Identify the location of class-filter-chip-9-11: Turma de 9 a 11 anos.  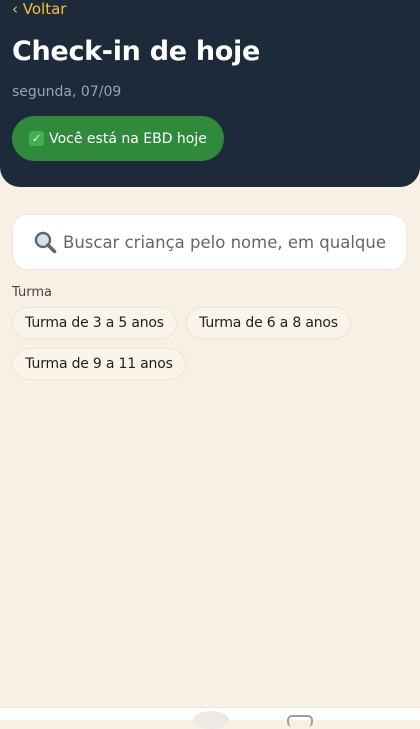
(99, 364).